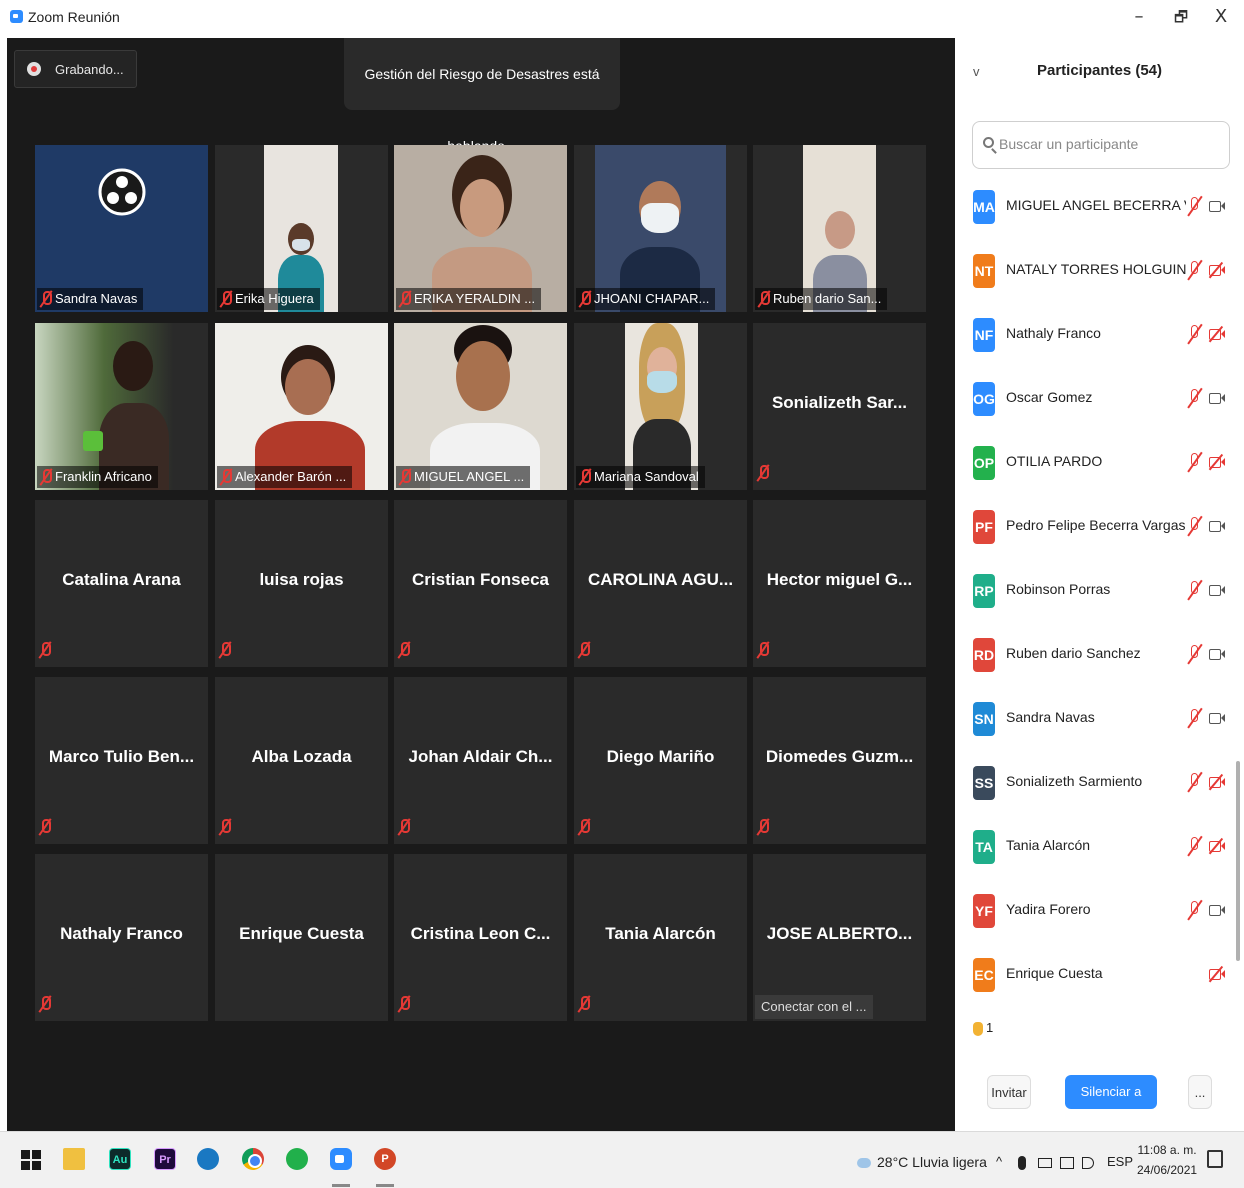 The height and width of the screenshot is (1188, 1244). I want to click on participant-scrollbar, so click(1238, 571).